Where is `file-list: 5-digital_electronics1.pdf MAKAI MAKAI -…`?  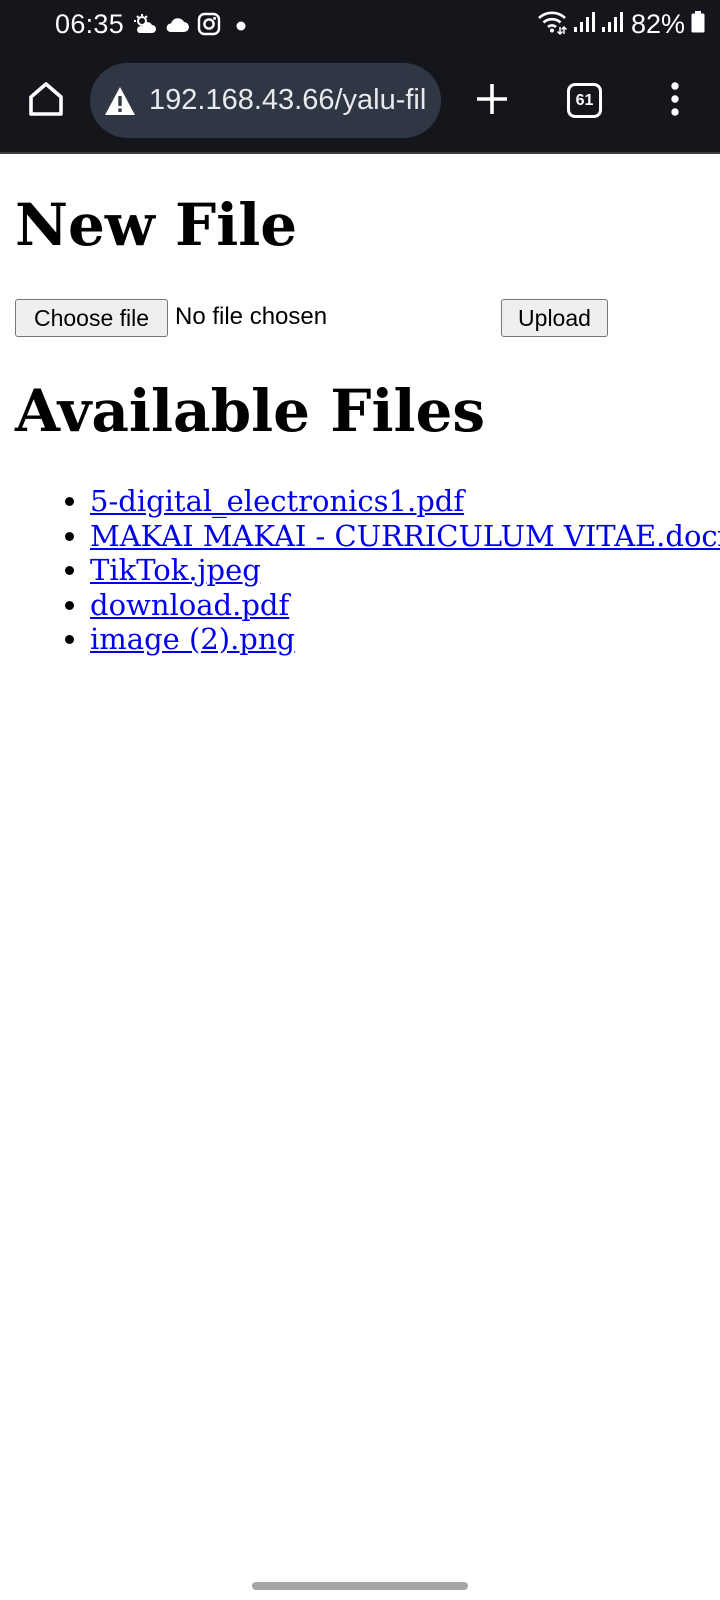
file-list: 5-digital_electronics1.pdf MAKAI MAKAI -… is located at coordinates (360, 570).